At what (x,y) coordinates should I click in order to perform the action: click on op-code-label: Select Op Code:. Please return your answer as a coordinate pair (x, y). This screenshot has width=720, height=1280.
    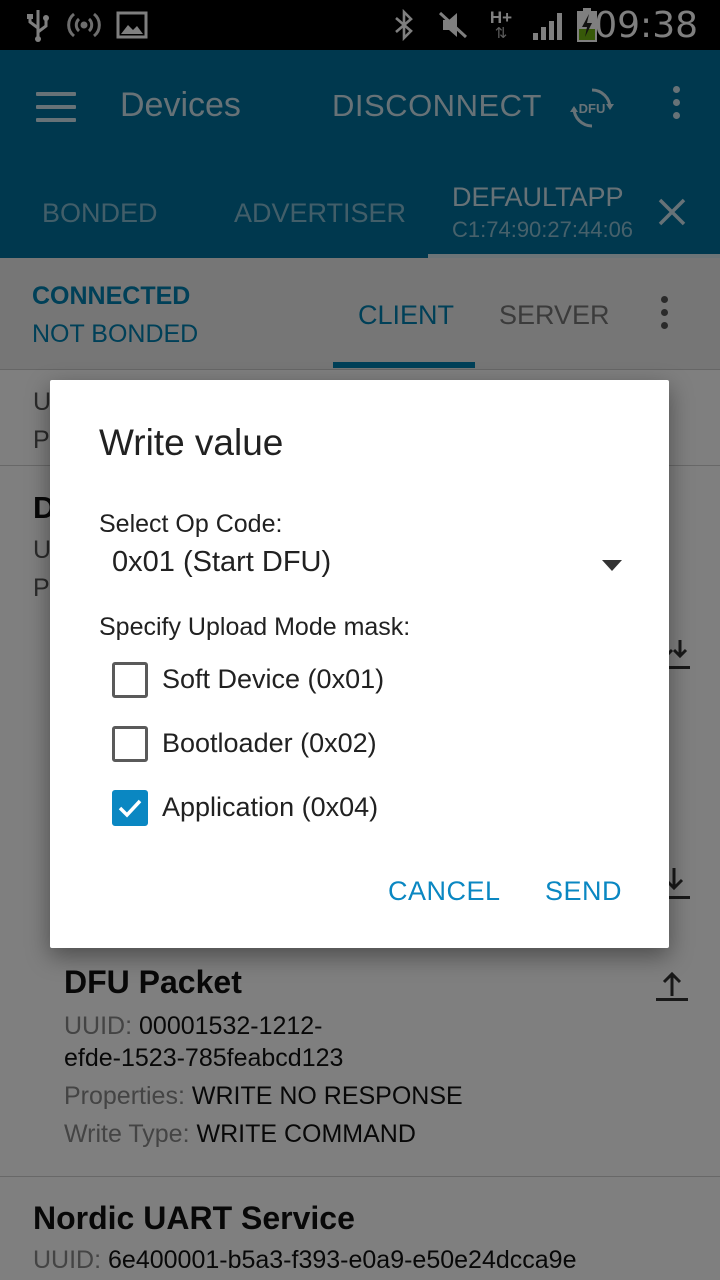
    Looking at the image, I should click on (191, 524).